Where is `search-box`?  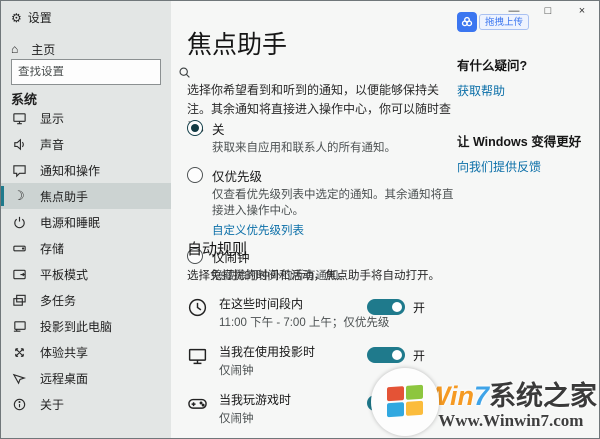 search-box is located at coordinates (100, 72).